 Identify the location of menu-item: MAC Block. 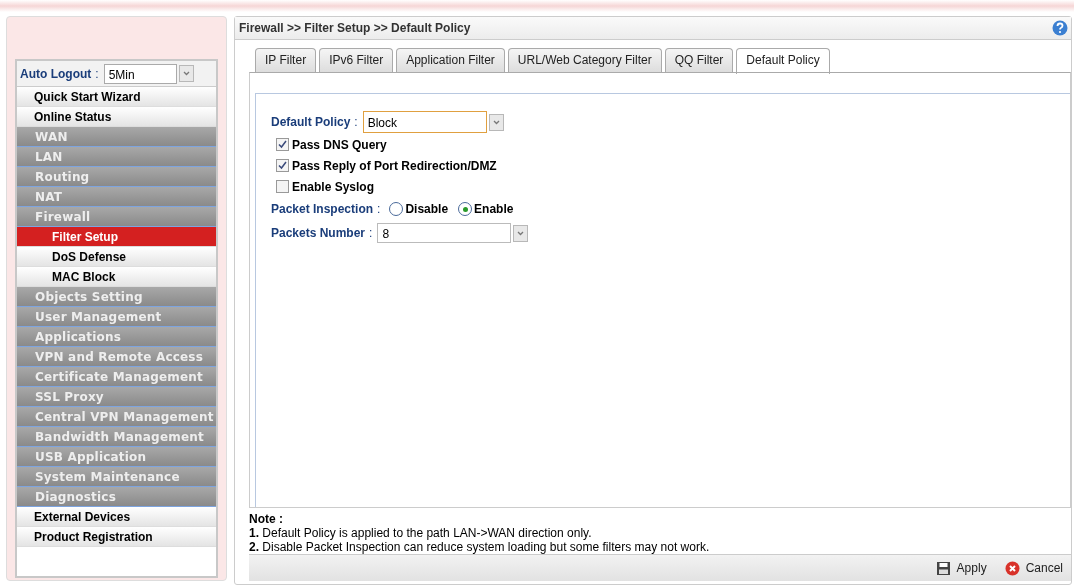
(116, 277).